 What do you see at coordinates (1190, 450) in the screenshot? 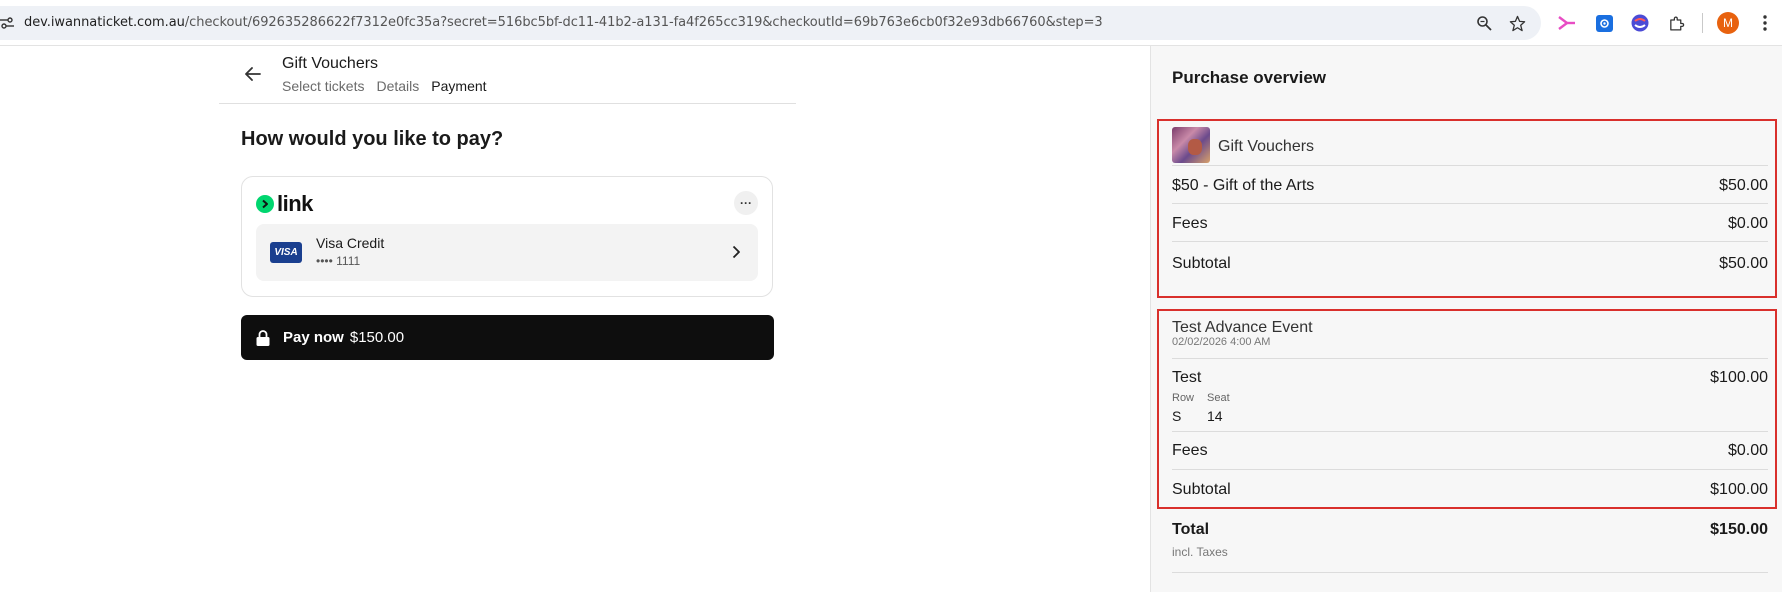
I see `event-fees-label: Fees` at bounding box center [1190, 450].